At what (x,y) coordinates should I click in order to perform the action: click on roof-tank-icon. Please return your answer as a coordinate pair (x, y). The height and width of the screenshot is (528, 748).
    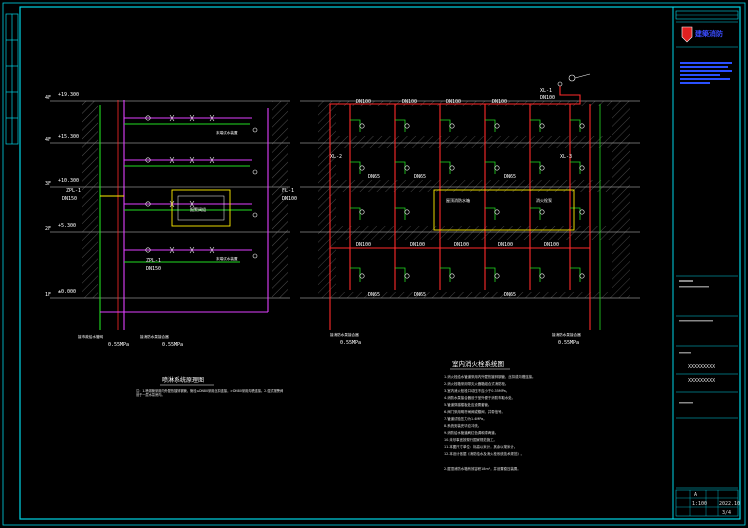
    Looking at the image, I should click on (574, 80).